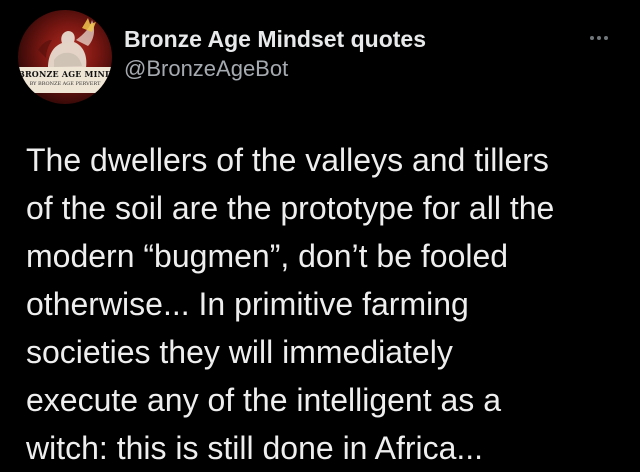 This screenshot has height=472, width=640. Describe the element at coordinates (65, 74) in the screenshot. I see `avatar-title-text: BRONZE AGE MINDSET` at that location.